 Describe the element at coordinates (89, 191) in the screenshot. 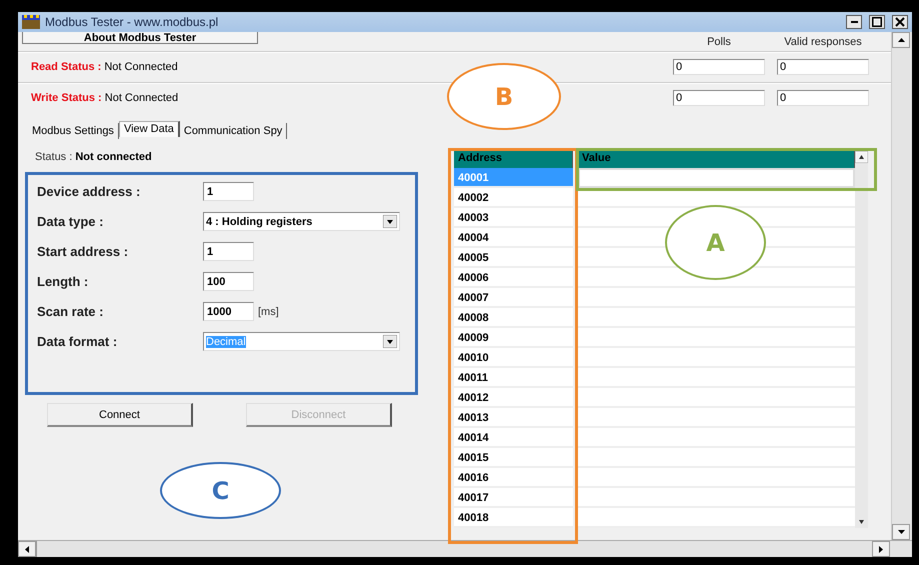

I see `field-label: Device address :` at that location.